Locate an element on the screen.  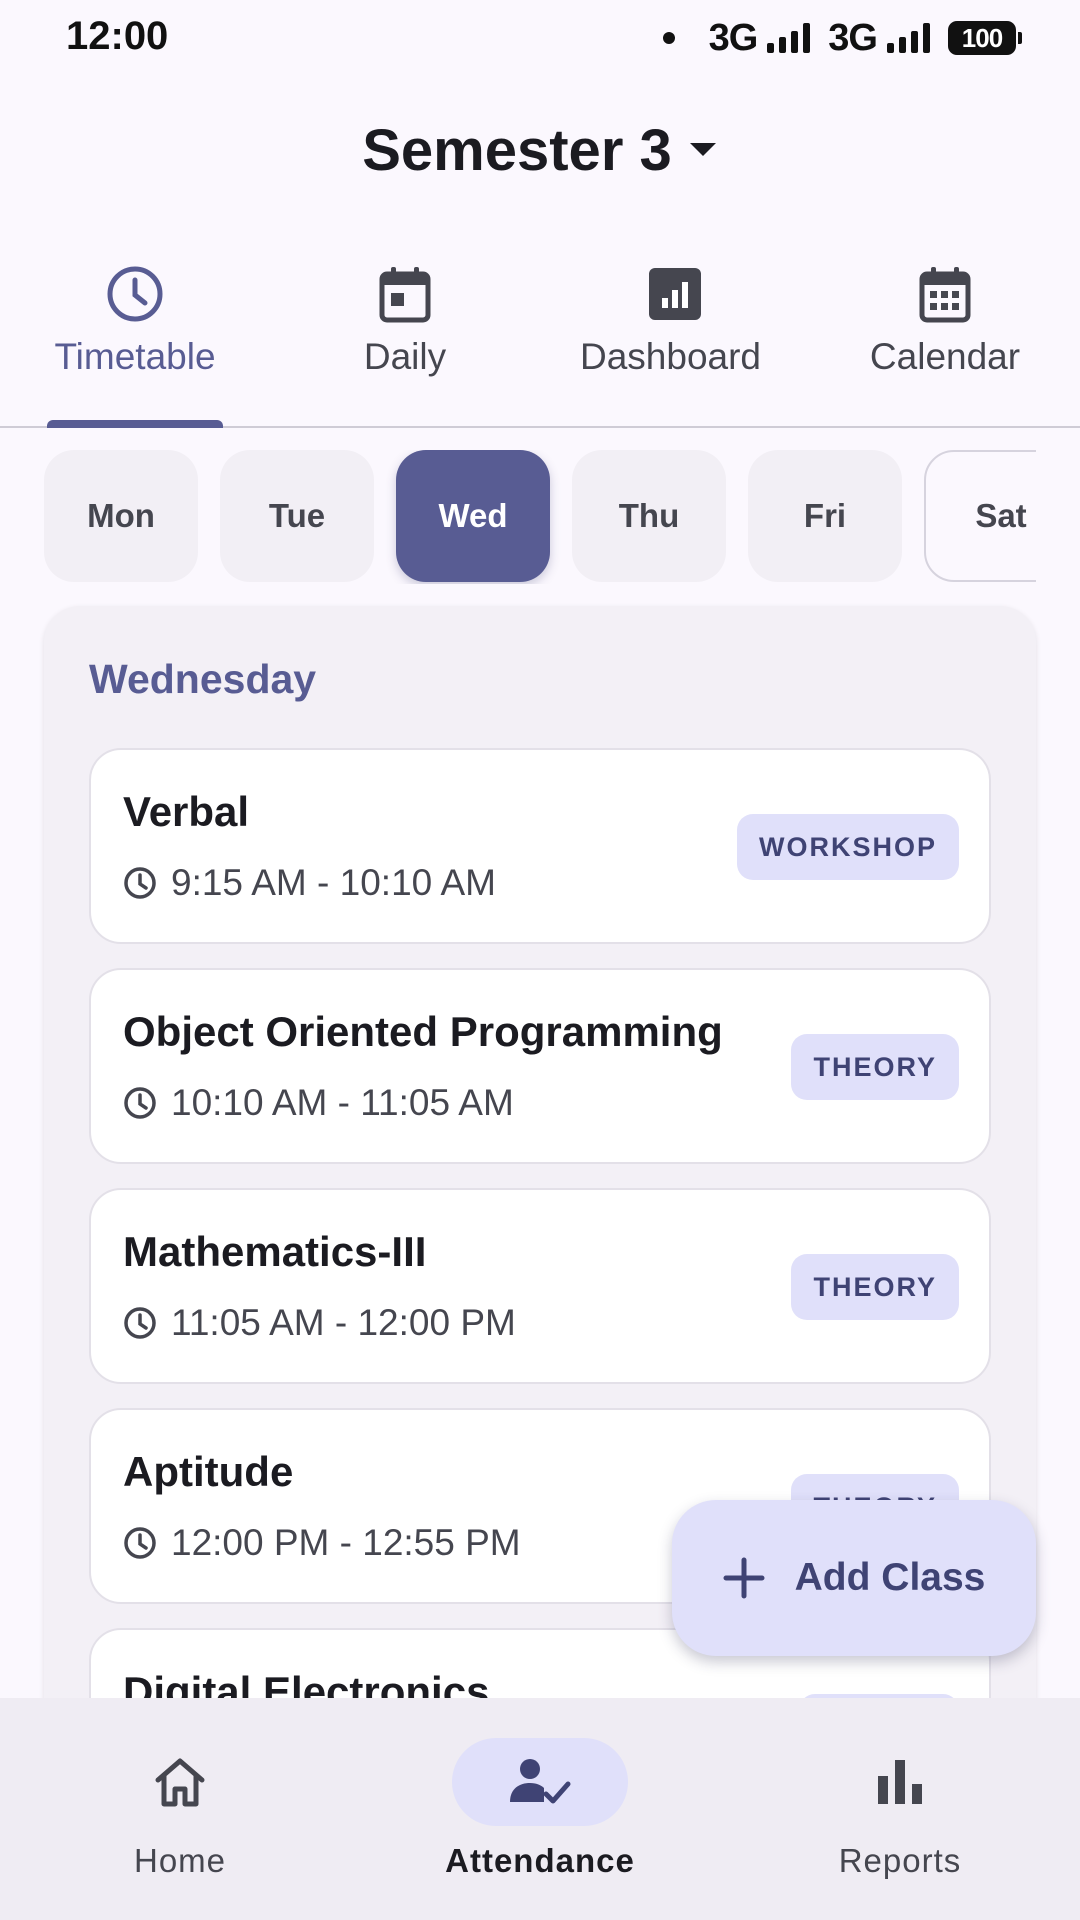
class-time: 10:10 AM - 11:05 AM is located at coordinates (342, 1102).